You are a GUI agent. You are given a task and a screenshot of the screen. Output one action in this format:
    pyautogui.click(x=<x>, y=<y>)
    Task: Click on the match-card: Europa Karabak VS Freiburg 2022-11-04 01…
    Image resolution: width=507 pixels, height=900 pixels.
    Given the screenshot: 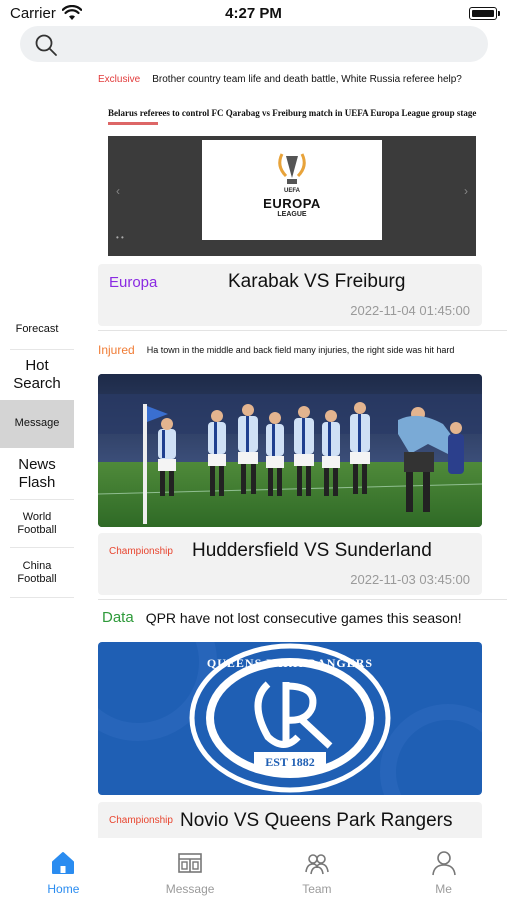 What is the action you would take?
    pyautogui.click(x=290, y=295)
    